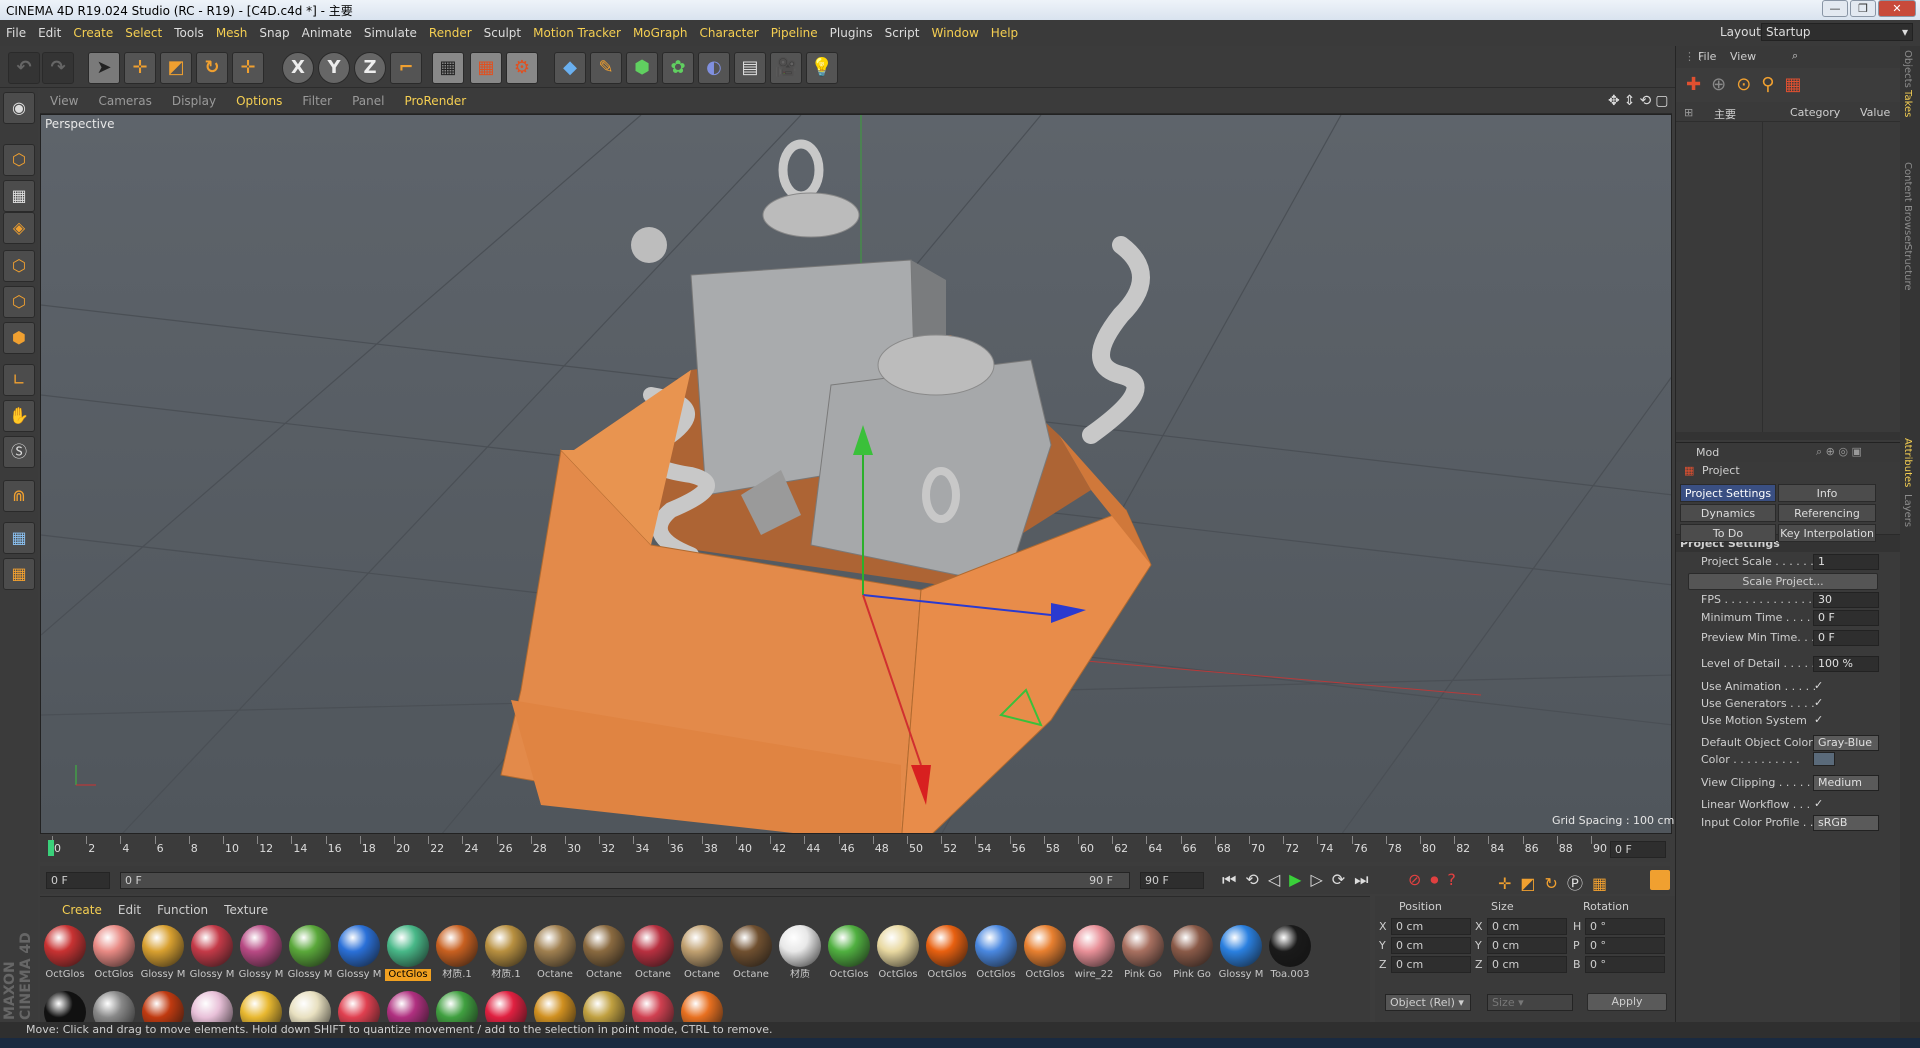  I want to click on menu-edit: Edit, so click(49, 33).